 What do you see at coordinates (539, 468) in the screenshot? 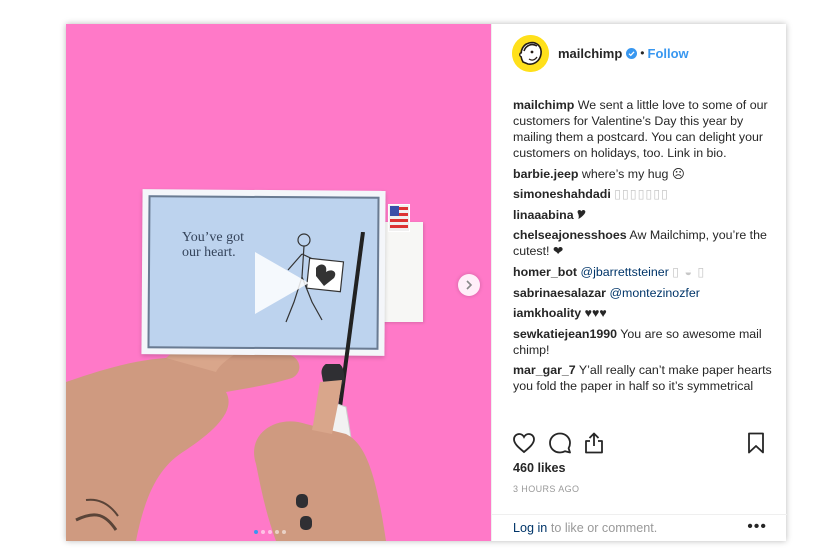
I see `like-count: 460 likes` at bounding box center [539, 468].